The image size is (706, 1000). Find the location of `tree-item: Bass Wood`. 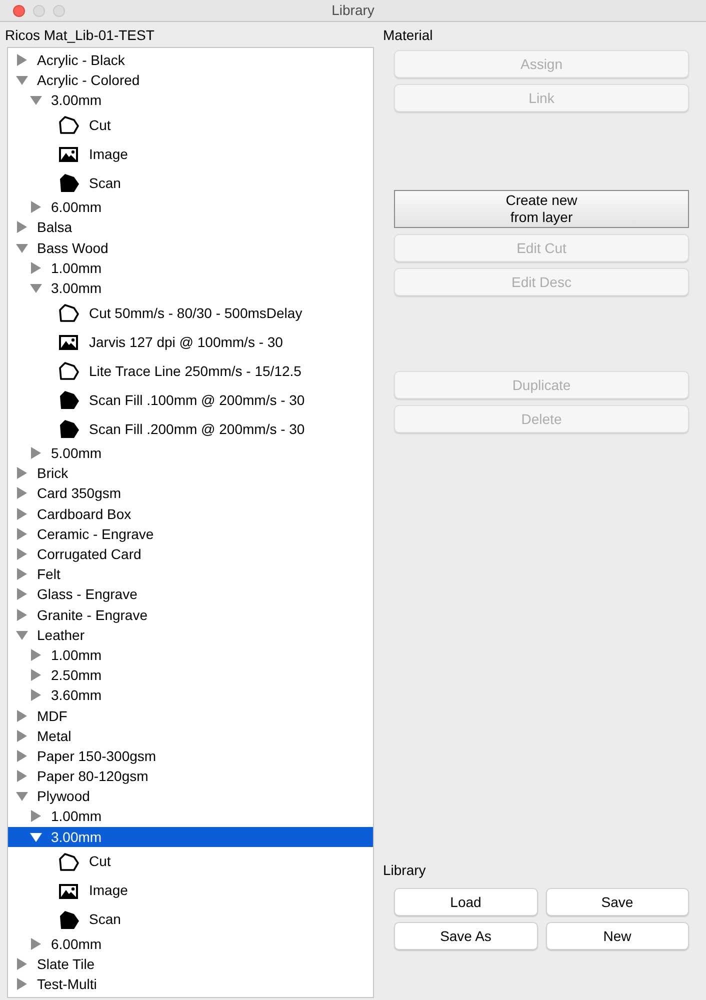

tree-item: Bass Wood is located at coordinates (190, 248).